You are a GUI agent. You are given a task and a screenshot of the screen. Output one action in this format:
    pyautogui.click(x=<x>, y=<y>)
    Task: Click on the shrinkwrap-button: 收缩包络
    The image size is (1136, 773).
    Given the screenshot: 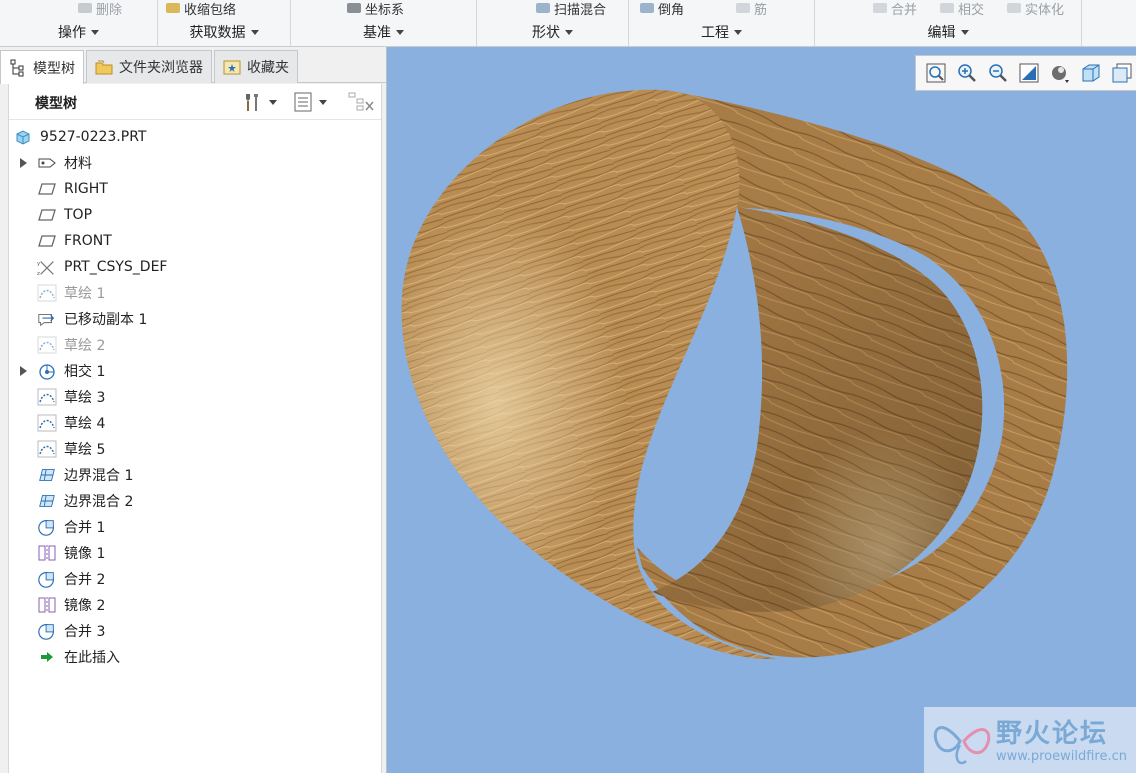 What is the action you would take?
    pyautogui.click(x=201, y=9)
    